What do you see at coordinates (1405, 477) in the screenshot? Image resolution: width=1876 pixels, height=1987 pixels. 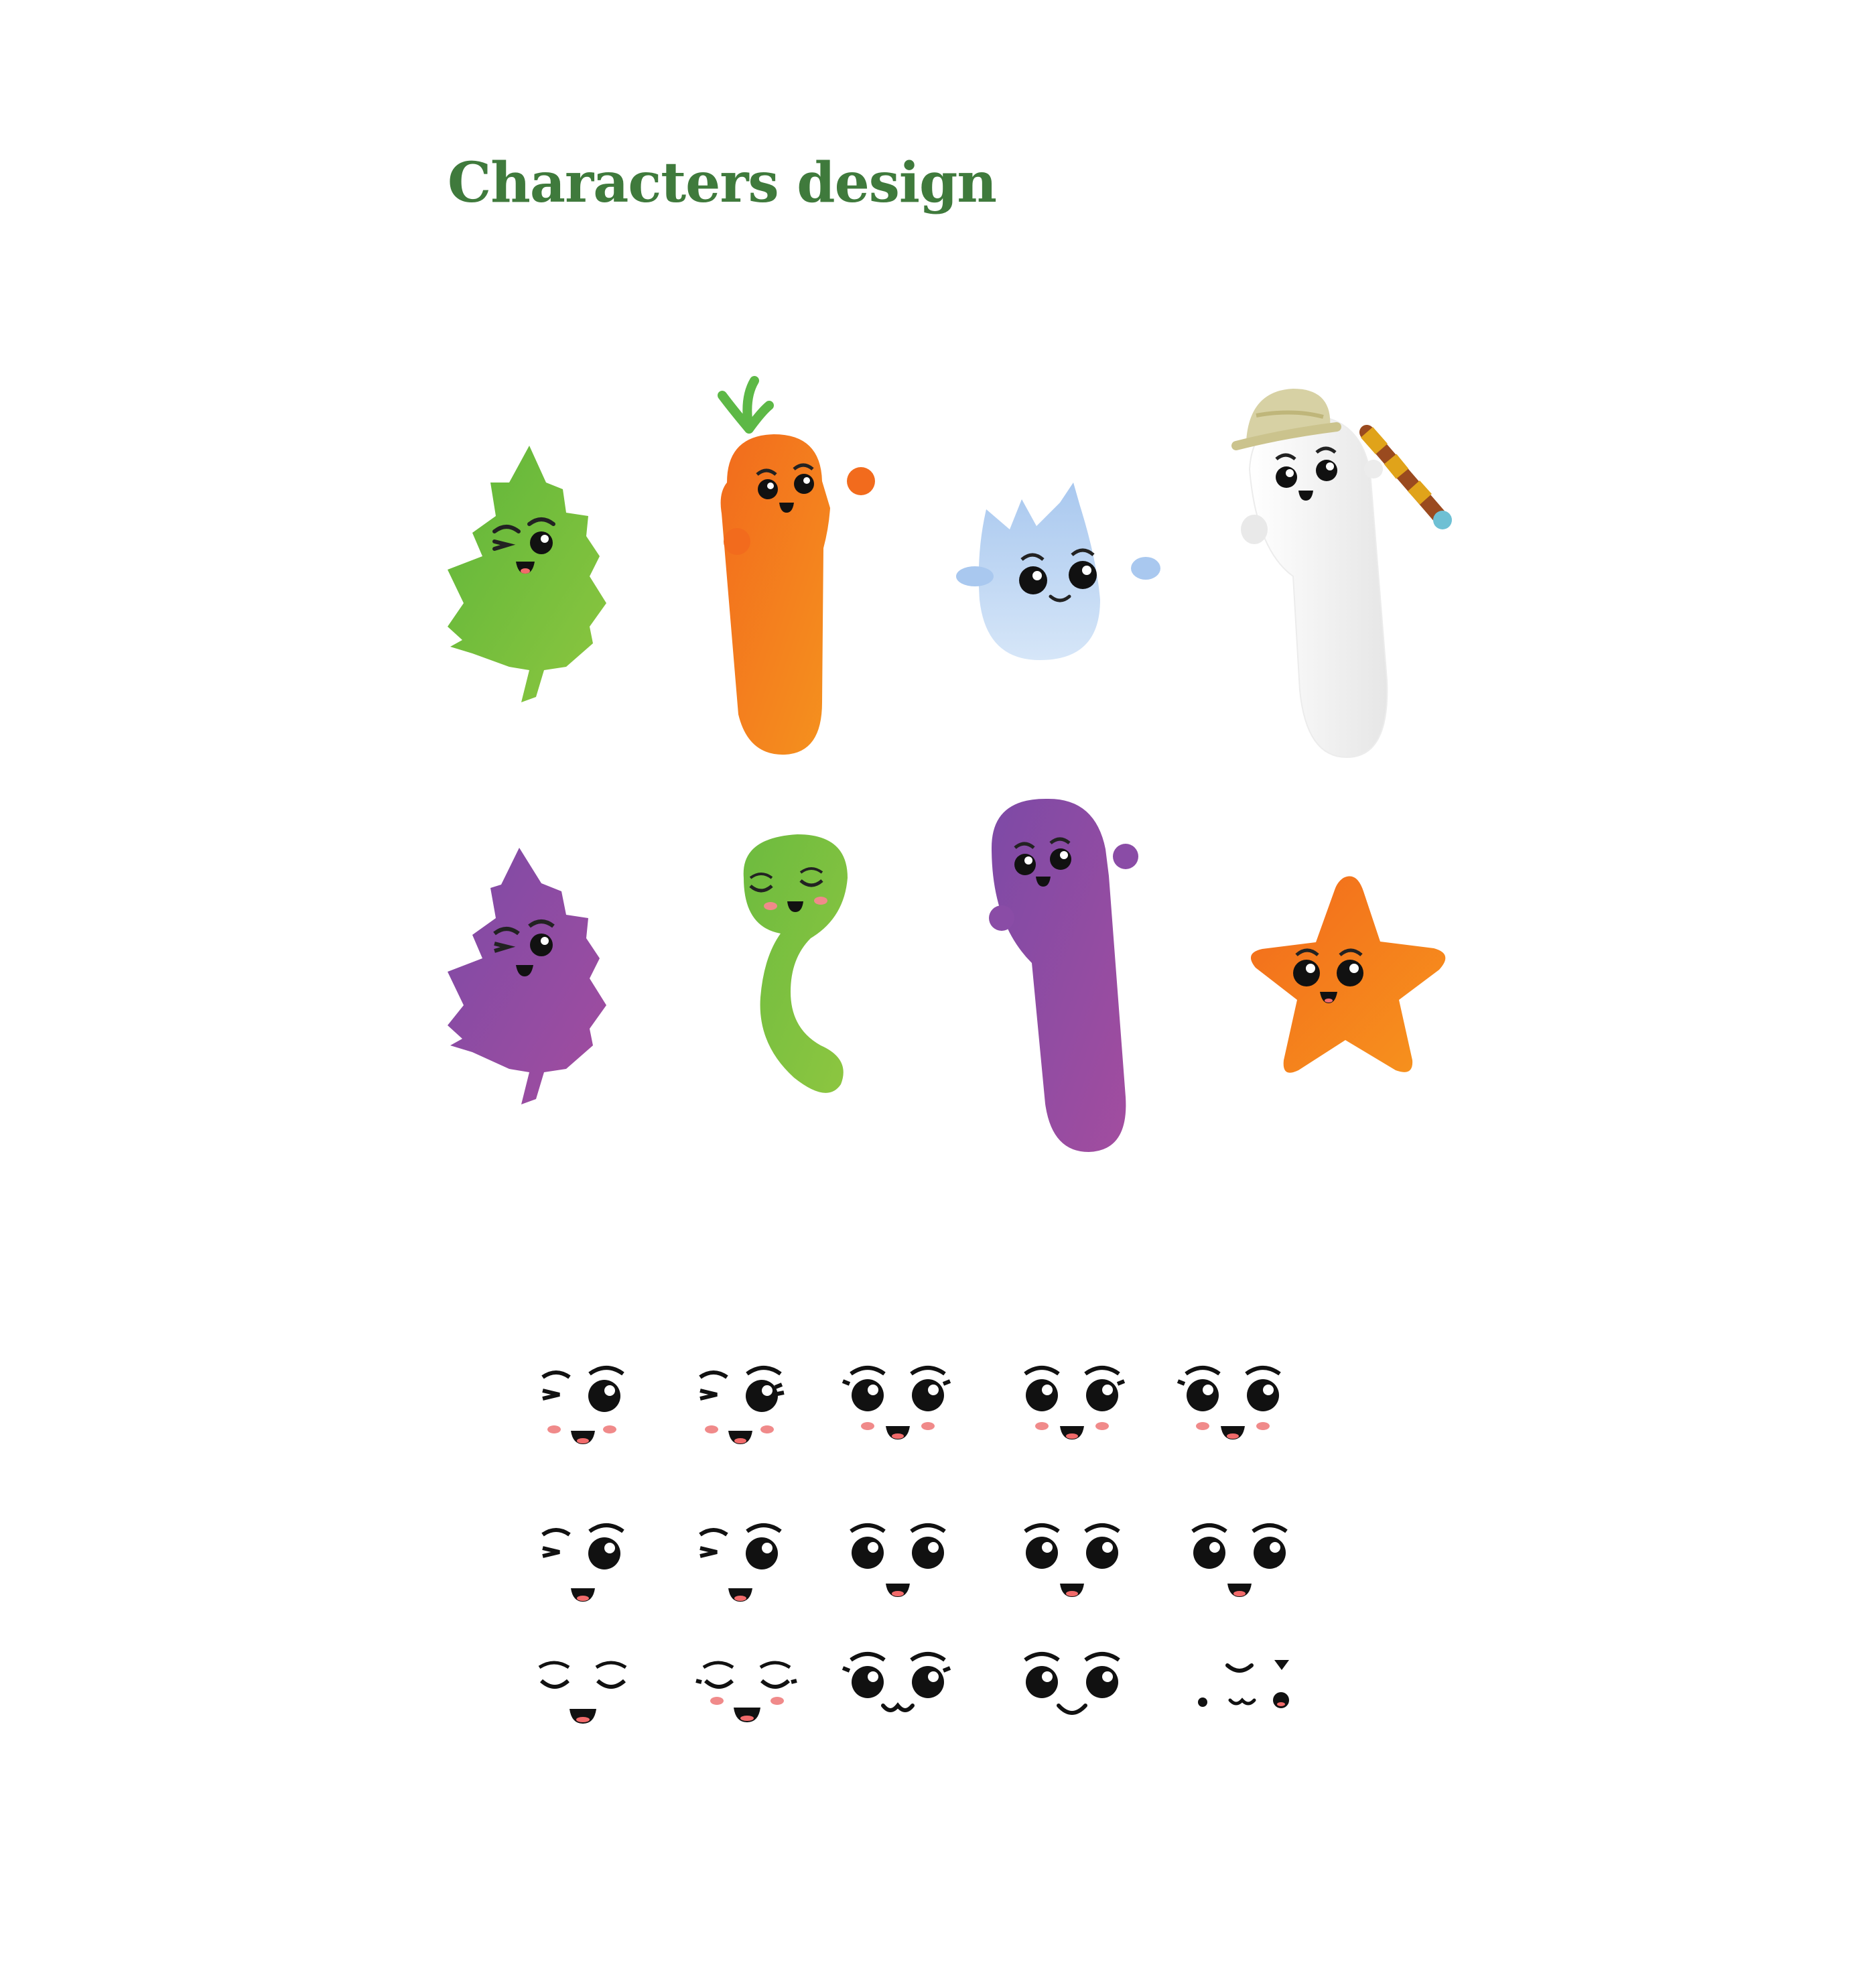 I see `telescope-icon` at bounding box center [1405, 477].